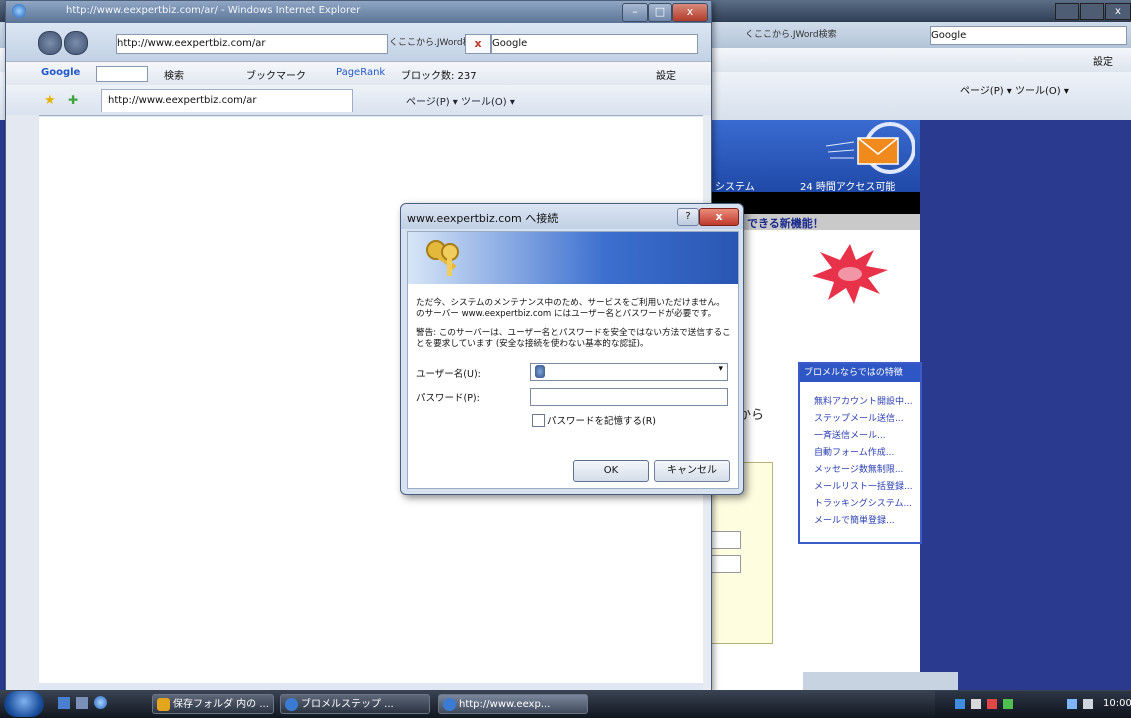 The width and height of the screenshot is (1131, 718). What do you see at coordinates (100, 702) in the screenshot?
I see `ie-quicklaunch-icon` at bounding box center [100, 702].